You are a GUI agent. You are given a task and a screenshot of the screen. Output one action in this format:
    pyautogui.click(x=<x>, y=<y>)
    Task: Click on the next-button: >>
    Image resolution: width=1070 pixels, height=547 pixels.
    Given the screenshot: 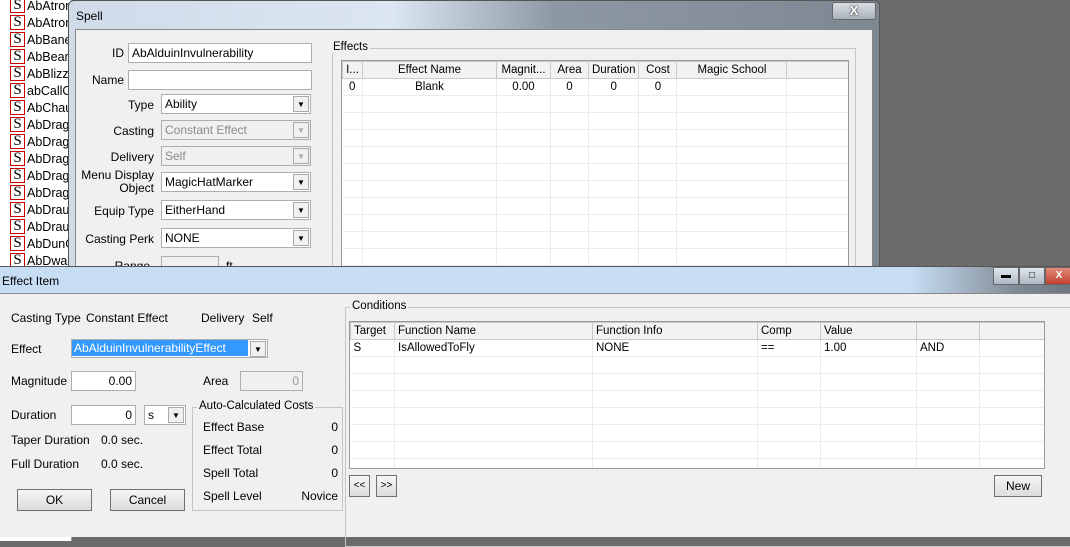 What is the action you would take?
    pyautogui.click(x=386, y=486)
    